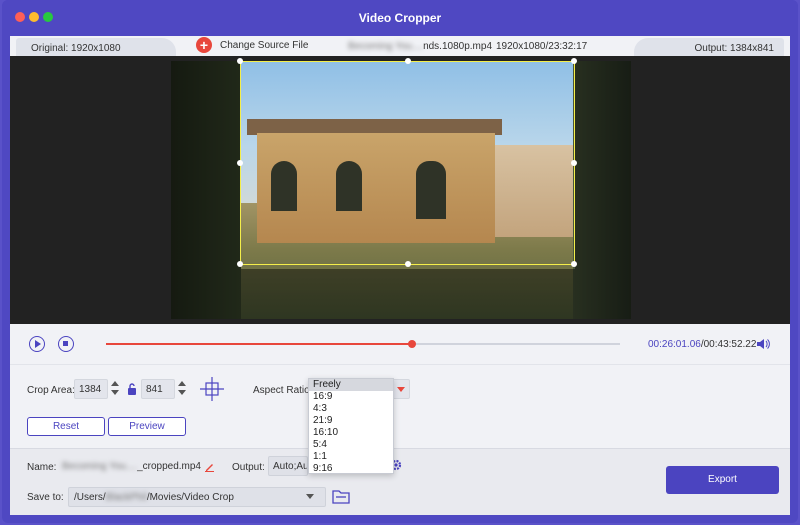 The width and height of the screenshot is (800, 525). Describe the element at coordinates (702, 344) in the screenshot. I see `time-readout: 00:26:01.06/00:43:52.22` at that location.